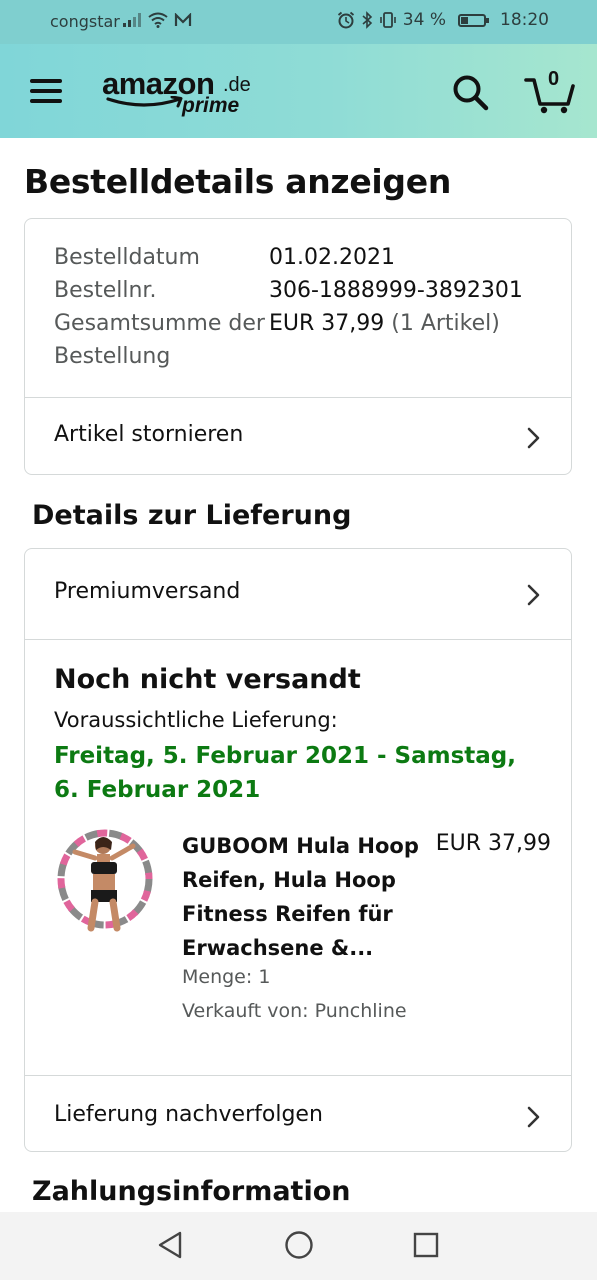 This screenshot has height=1280, width=597. What do you see at coordinates (396, 290) in the screenshot?
I see `order-number-value: 306-1888999-3892301` at bounding box center [396, 290].